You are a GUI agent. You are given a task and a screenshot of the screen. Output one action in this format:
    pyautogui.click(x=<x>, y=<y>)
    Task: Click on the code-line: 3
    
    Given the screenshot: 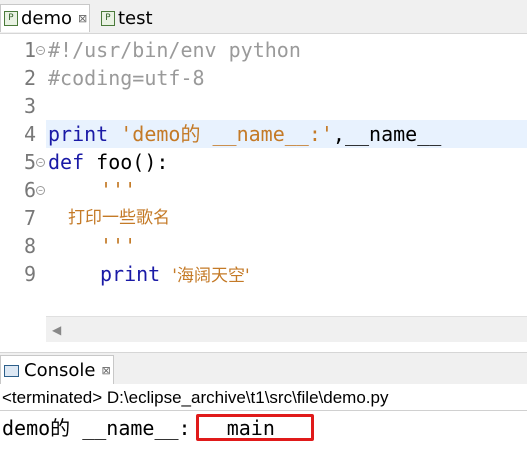 What is the action you would take?
    pyautogui.click(x=263, y=106)
    